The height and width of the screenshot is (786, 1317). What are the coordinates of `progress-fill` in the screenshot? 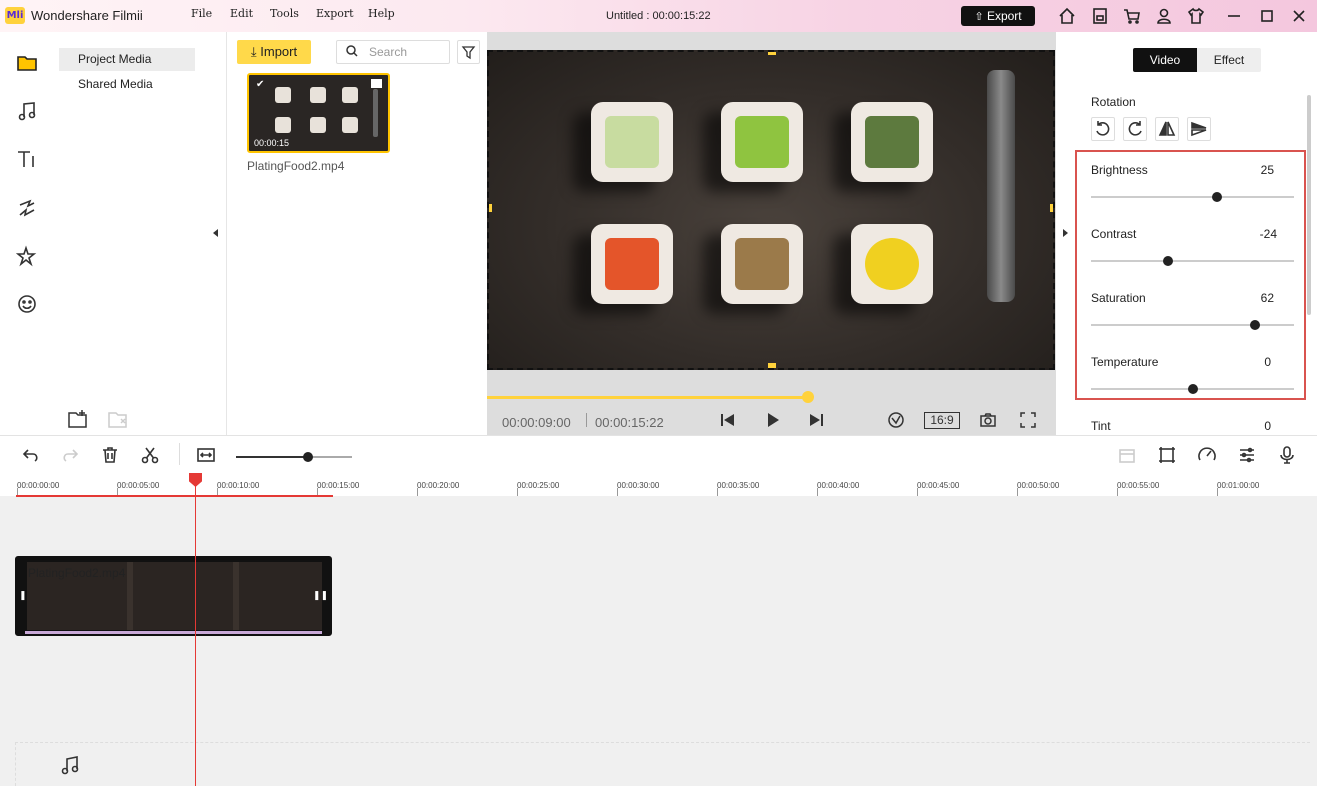 It's located at (647, 397).